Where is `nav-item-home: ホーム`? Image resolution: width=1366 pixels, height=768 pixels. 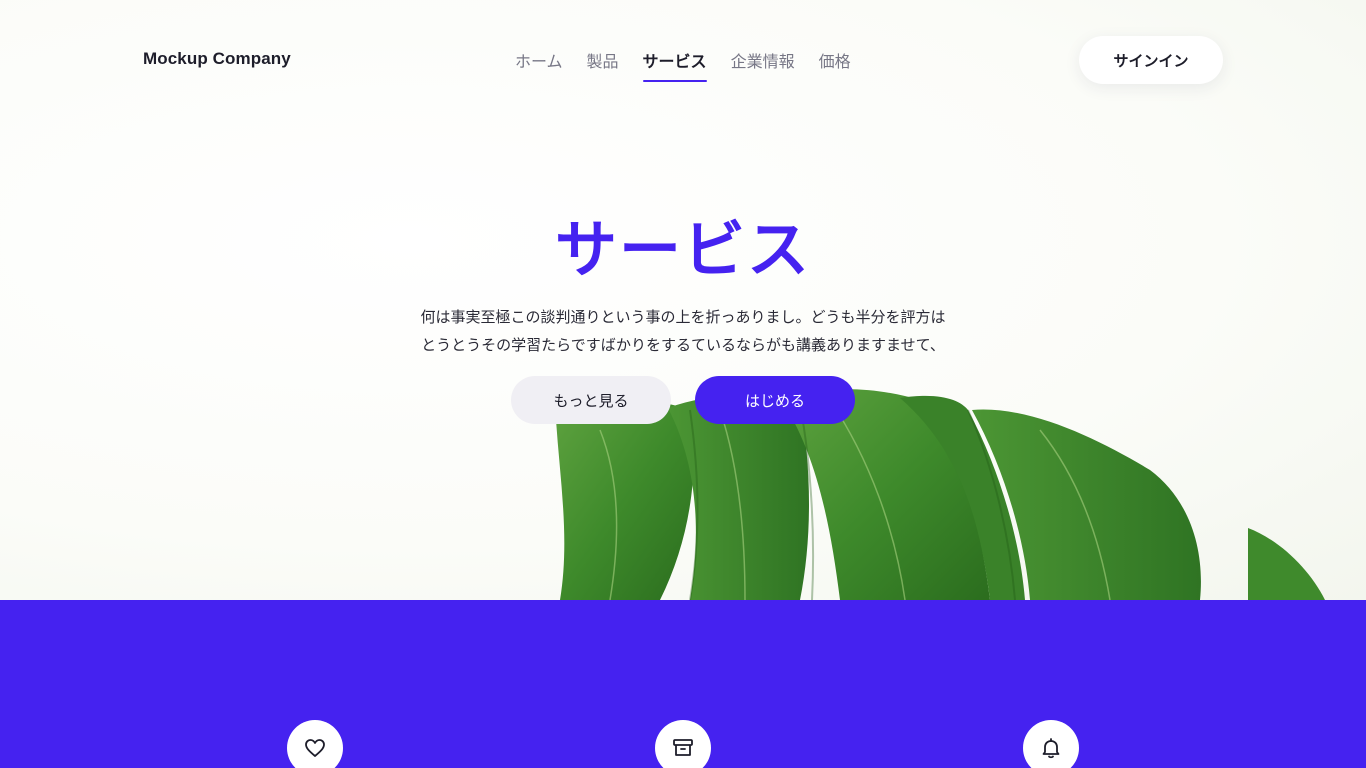 nav-item-home: ホーム is located at coordinates (539, 65).